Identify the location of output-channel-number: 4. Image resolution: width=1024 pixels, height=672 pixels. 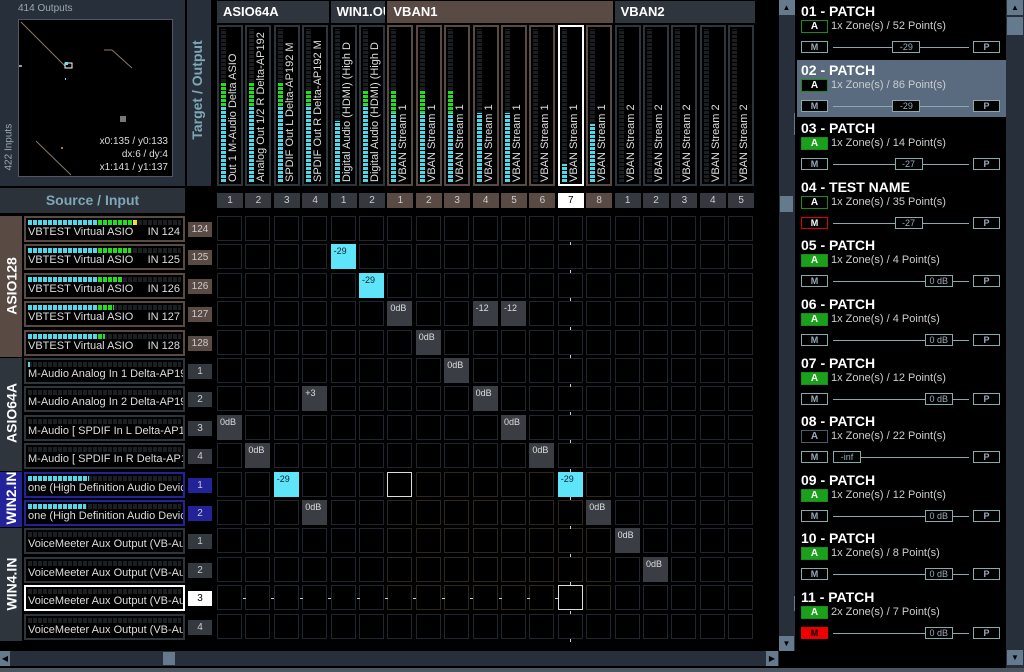
(712, 200).